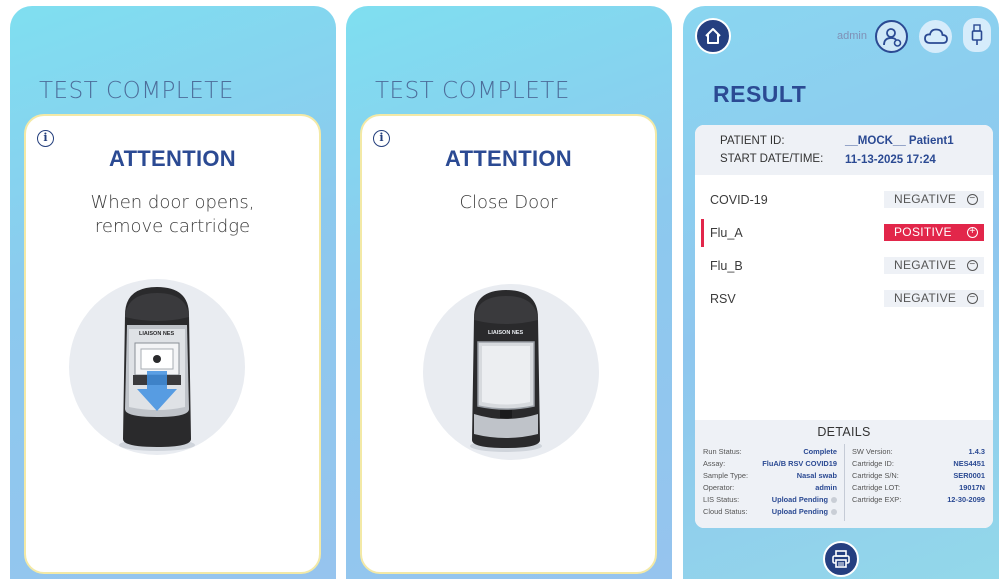 The width and height of the screenshot is (999, 579). I want to click on detail-cartridge-exp: Cartridge EXP: 12-30-2099, so click(918, 499).